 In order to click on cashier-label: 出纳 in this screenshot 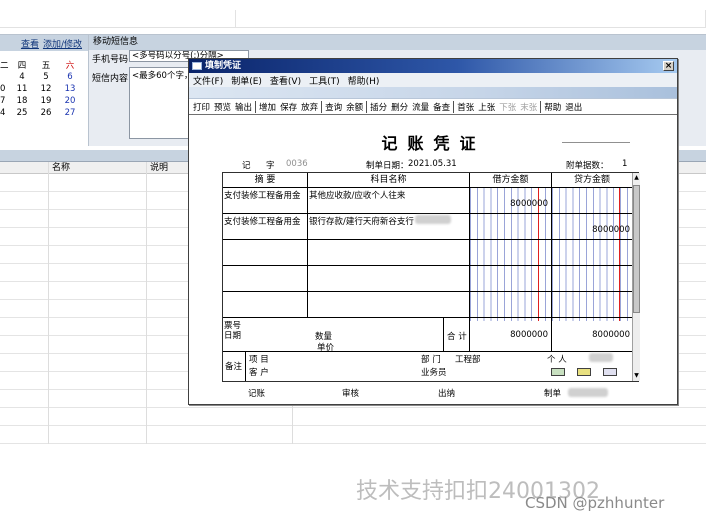, I will do `click(447, 394)`.